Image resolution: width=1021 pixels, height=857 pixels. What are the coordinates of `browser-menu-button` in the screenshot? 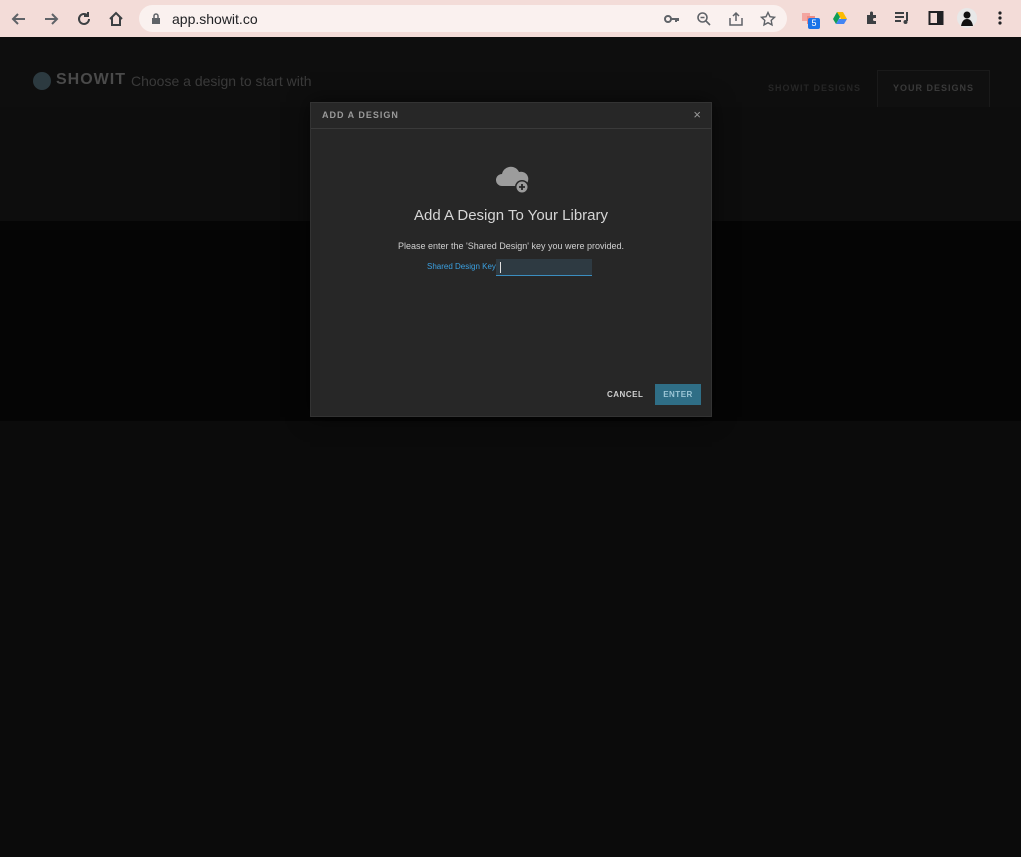 It's located at (1000, 18).